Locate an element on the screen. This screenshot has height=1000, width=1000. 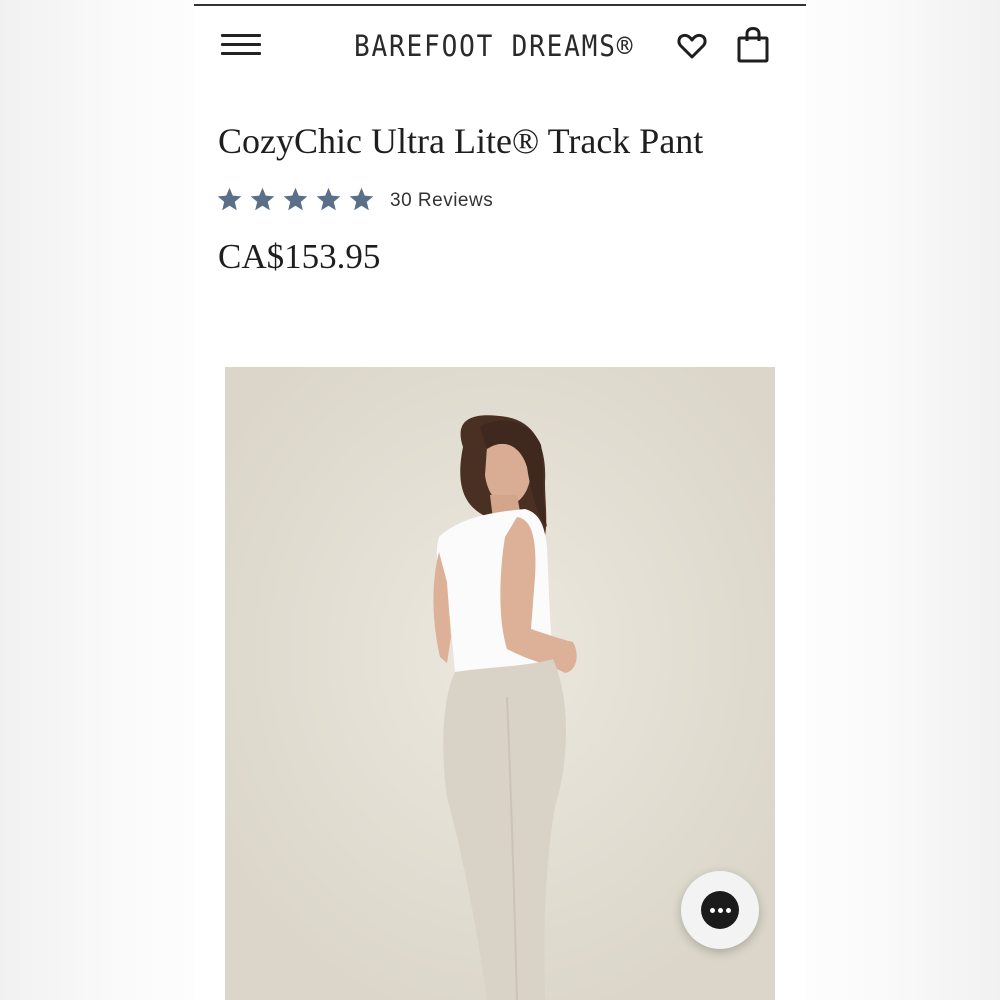
heart-icon is located at coordinates (692, 46).